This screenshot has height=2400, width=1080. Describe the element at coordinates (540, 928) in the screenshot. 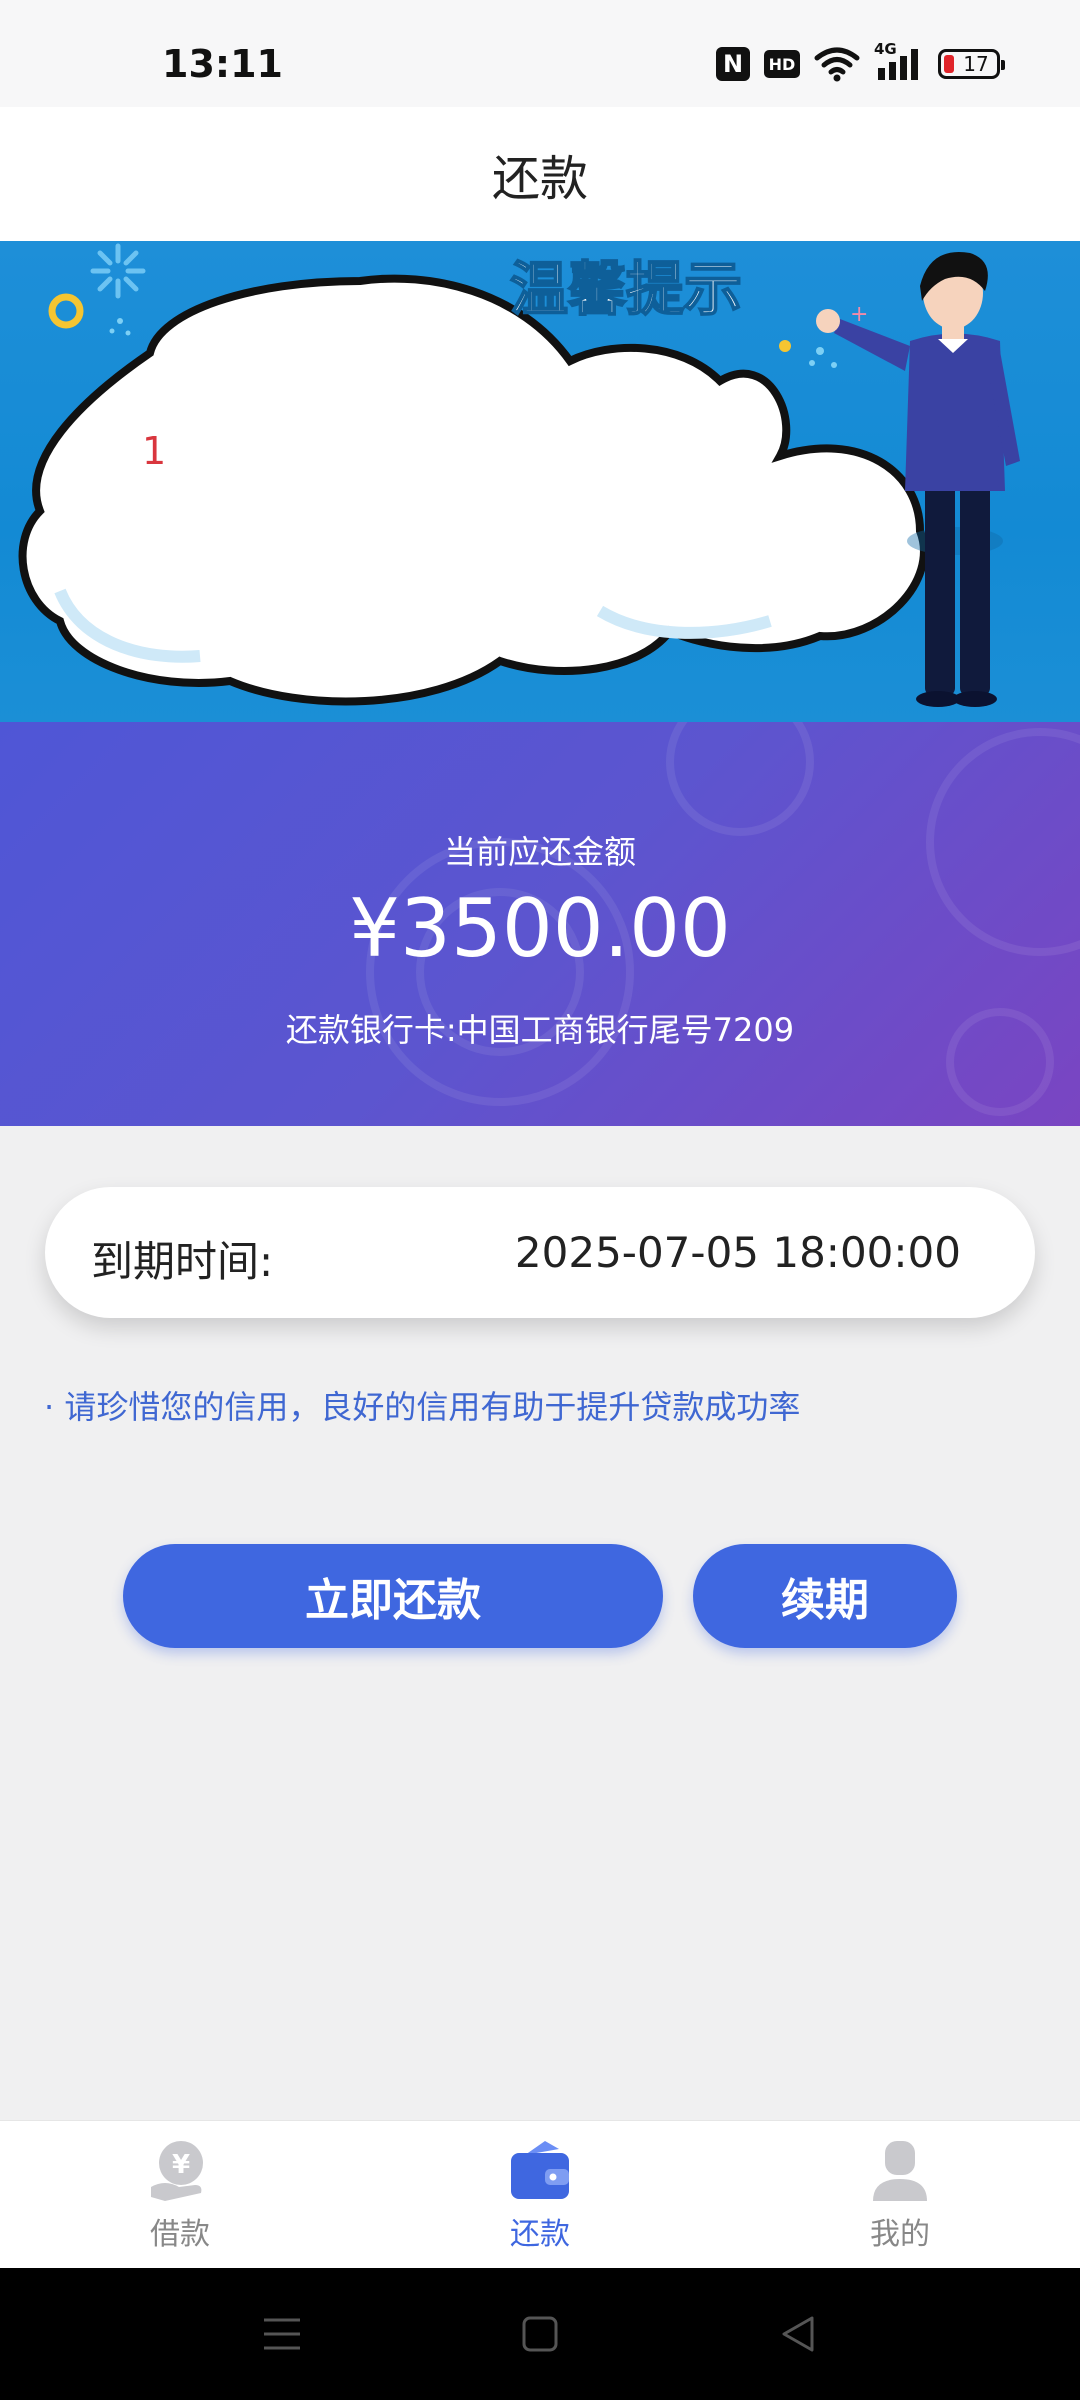

I see `amount-due: ¥3500.00` at that location.